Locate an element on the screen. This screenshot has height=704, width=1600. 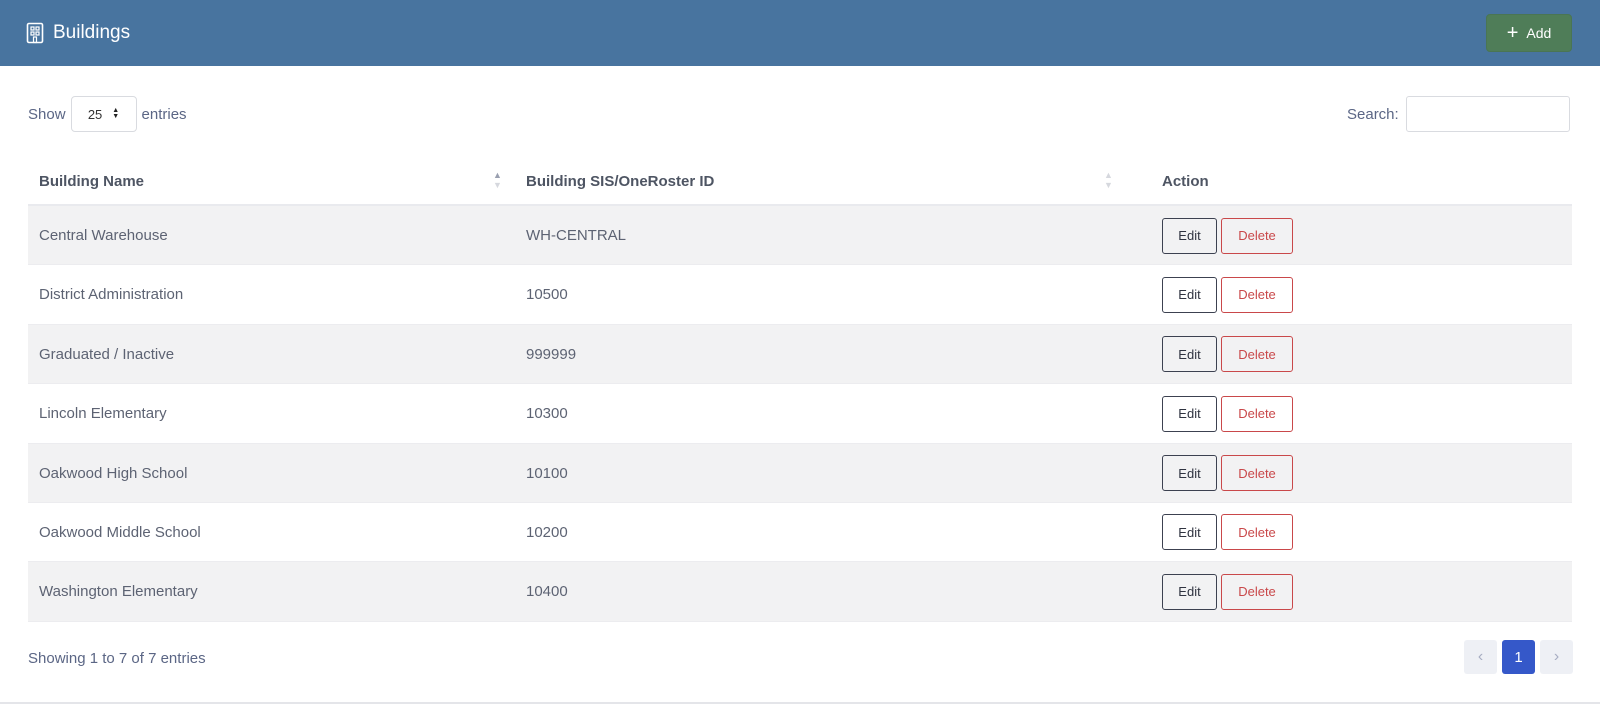
building-name-cell: District Administration is located at coordinates (111, 295).